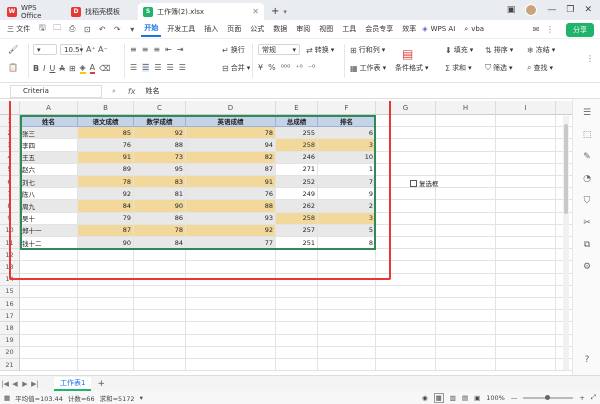 The height and width of the screenshot is (404, 600). I want to click on menu-view: 视图, so click(326, 29).